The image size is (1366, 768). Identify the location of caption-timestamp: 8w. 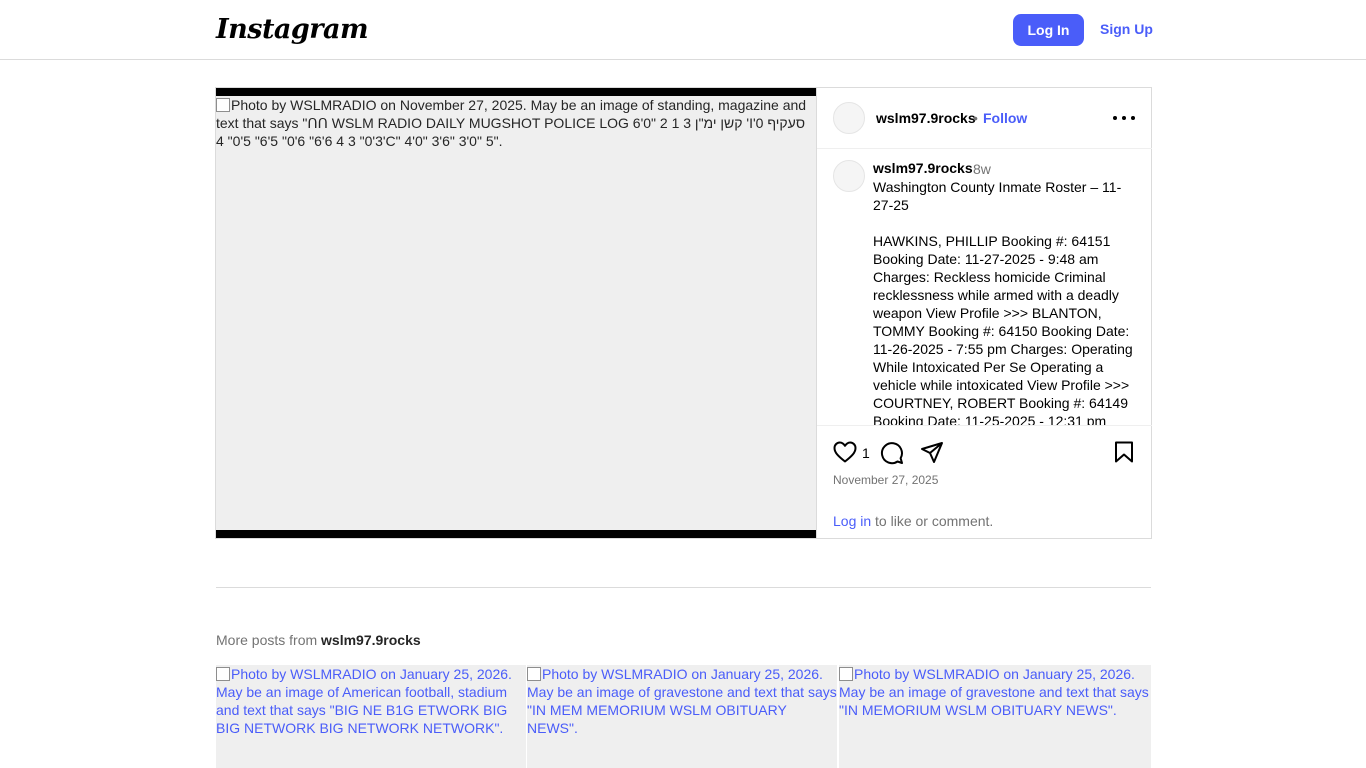
(982, 169).